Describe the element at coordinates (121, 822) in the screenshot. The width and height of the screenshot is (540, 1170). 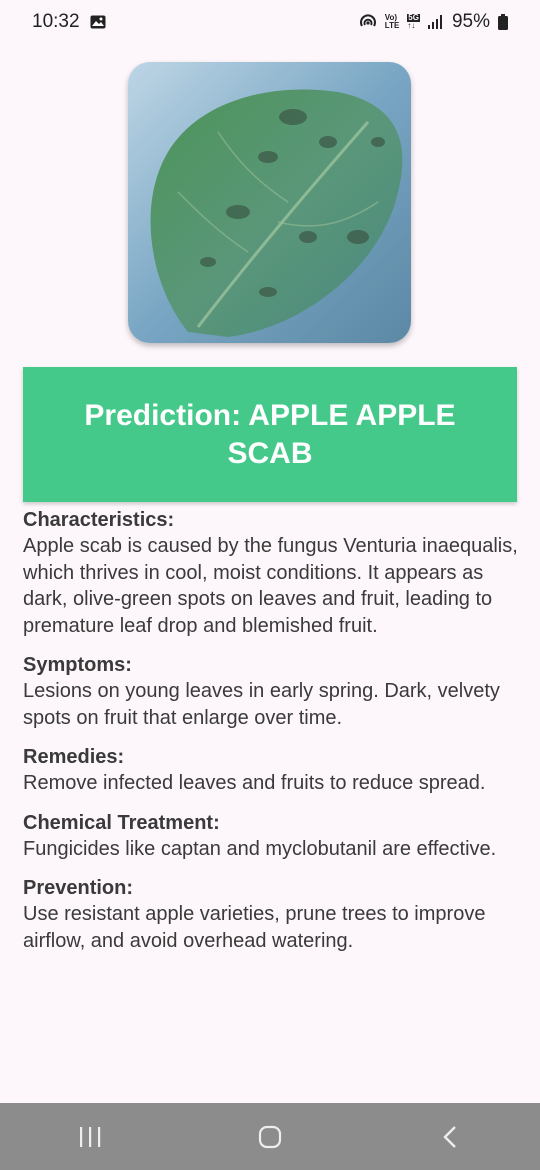
I see `section-heading: Chemical Treatment:` at that location.